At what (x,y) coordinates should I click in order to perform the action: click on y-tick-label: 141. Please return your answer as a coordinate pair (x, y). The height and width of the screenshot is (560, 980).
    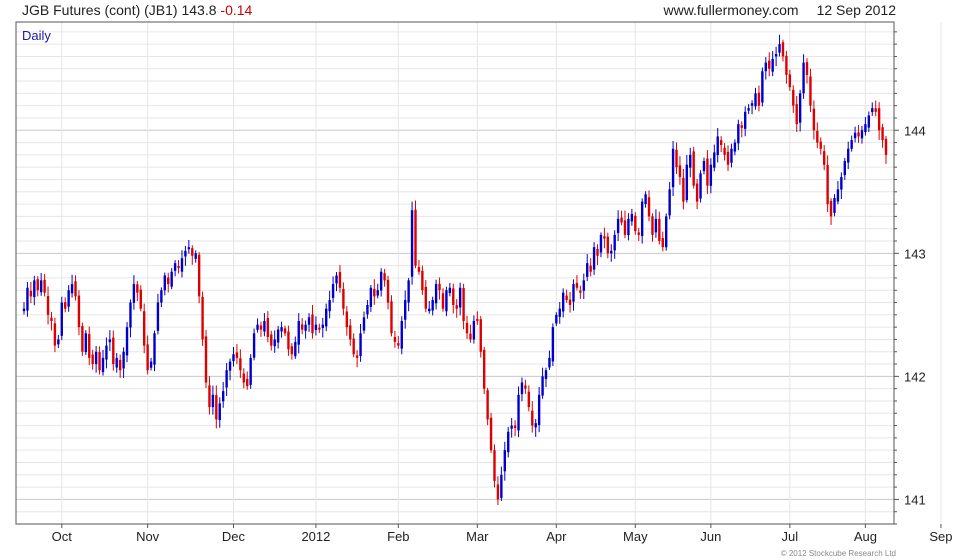
    Looking at the image, I should click on (915, 499).